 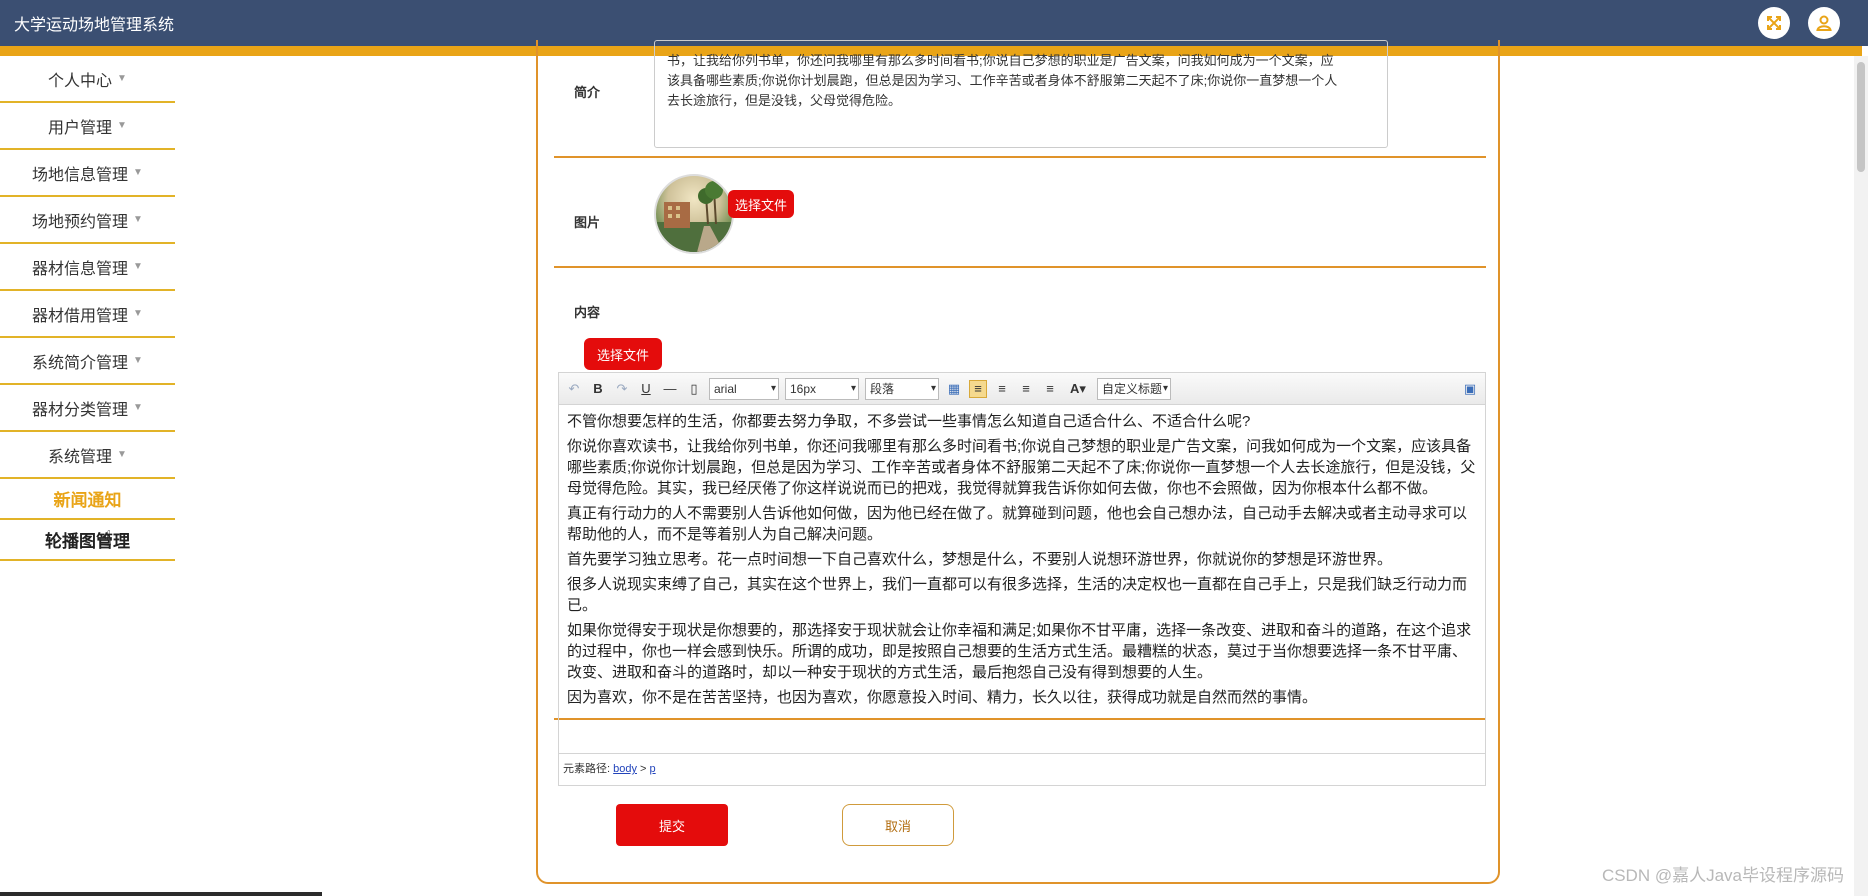 I want to click on font-size-select: 16px, so click(x=822, y=388).